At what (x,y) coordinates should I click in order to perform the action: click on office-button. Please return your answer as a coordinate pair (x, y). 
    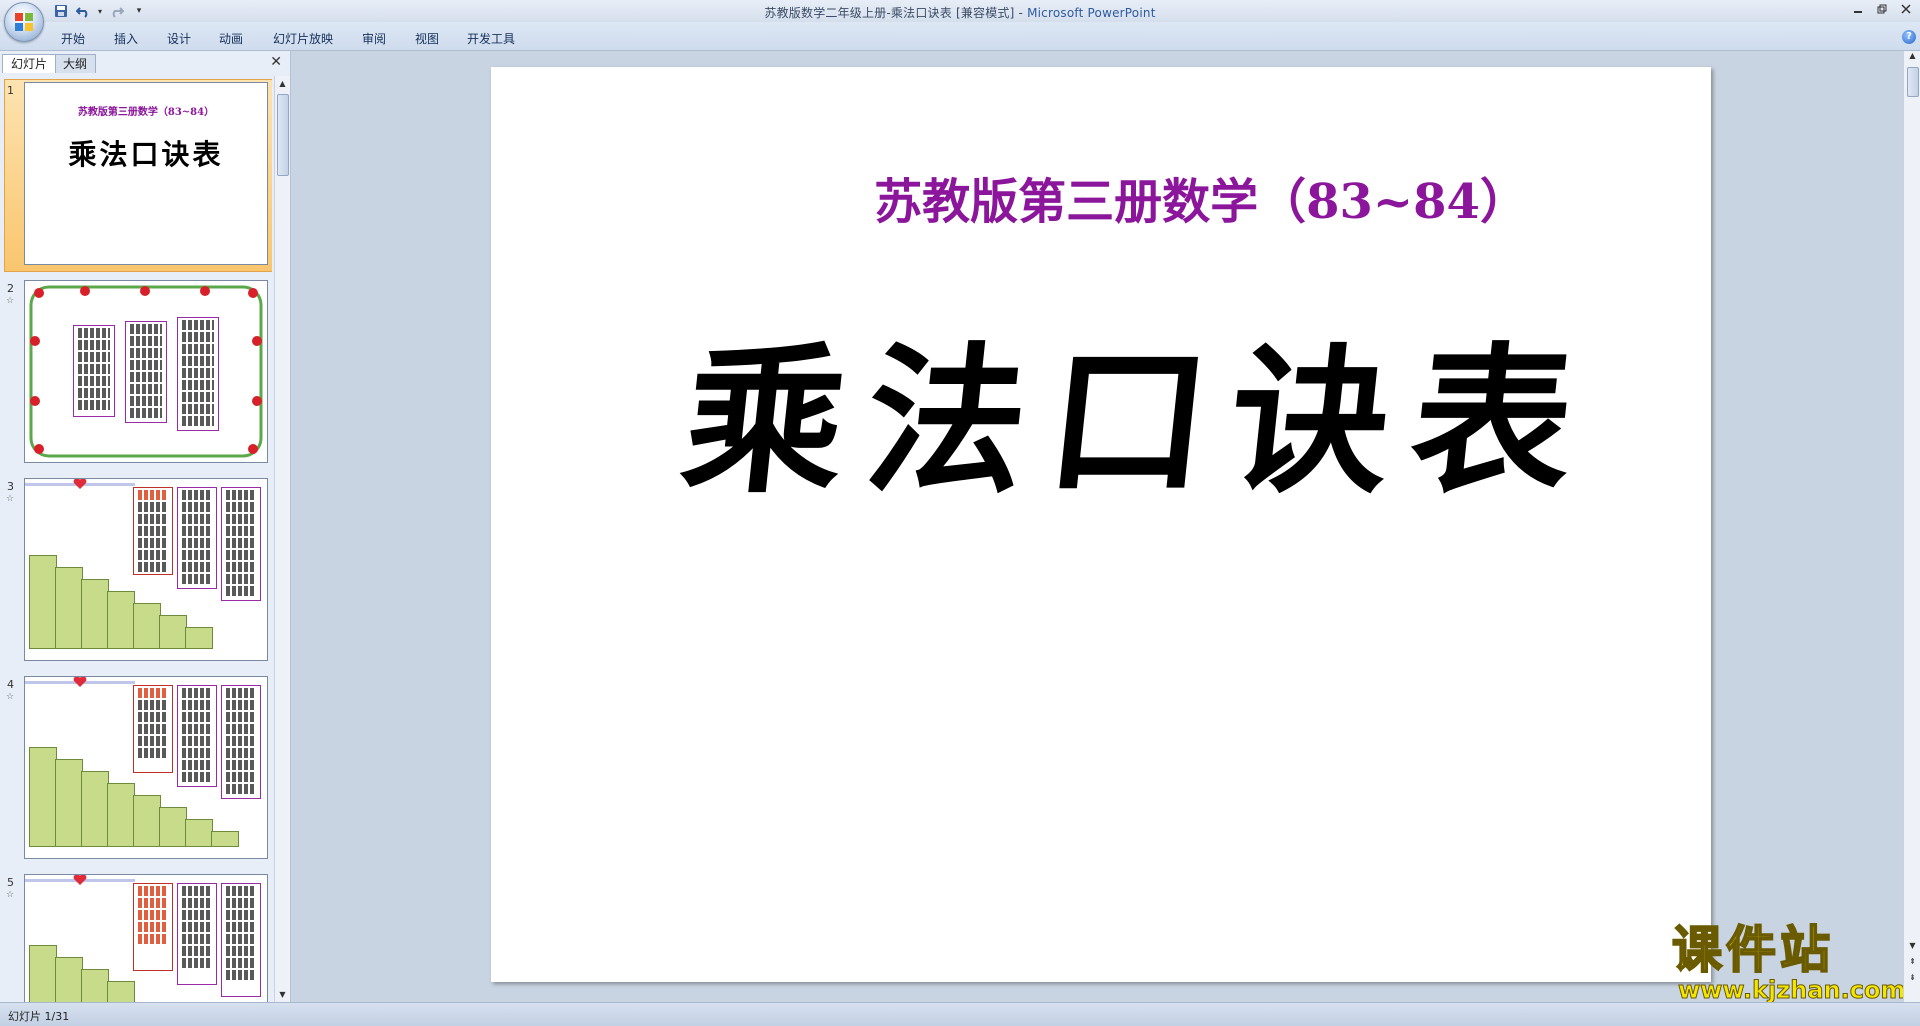
    Looking at the image, I should click on (24, 22).